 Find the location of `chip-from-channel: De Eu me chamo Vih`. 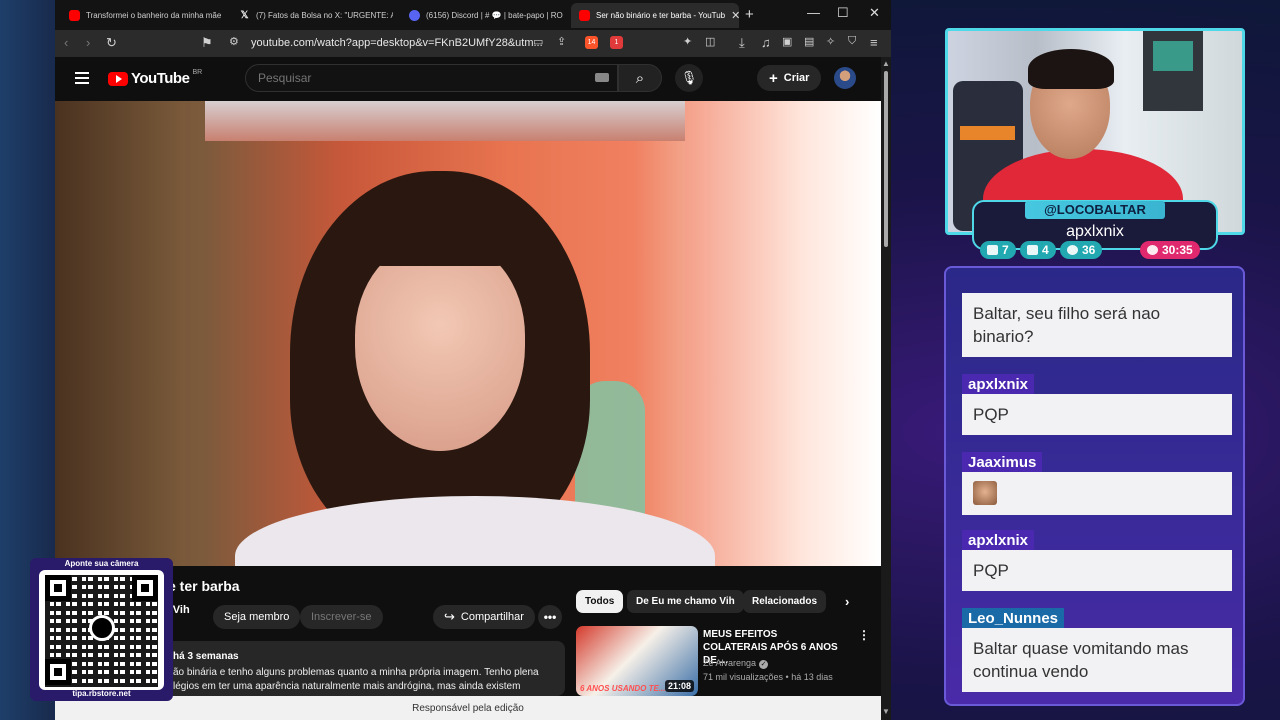

chip-from-channel: De Eu me chamo Vih is located at coordinates (685, 601).